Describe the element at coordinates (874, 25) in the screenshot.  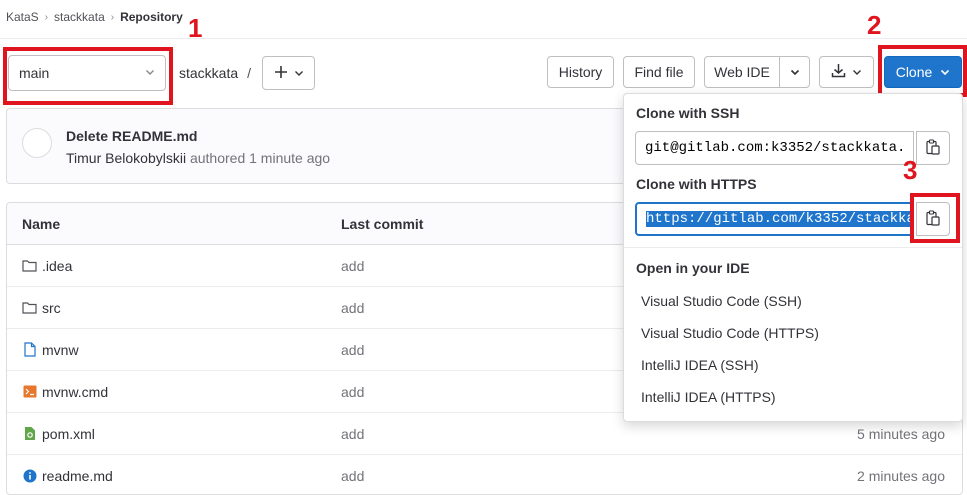
I see `annotation-number-2: 2` at that location.